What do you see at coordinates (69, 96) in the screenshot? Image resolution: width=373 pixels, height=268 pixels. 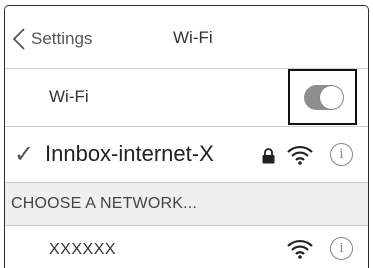 I see `wifi-toggle-label: Wi-Fi` at bounding box center [69, 96].